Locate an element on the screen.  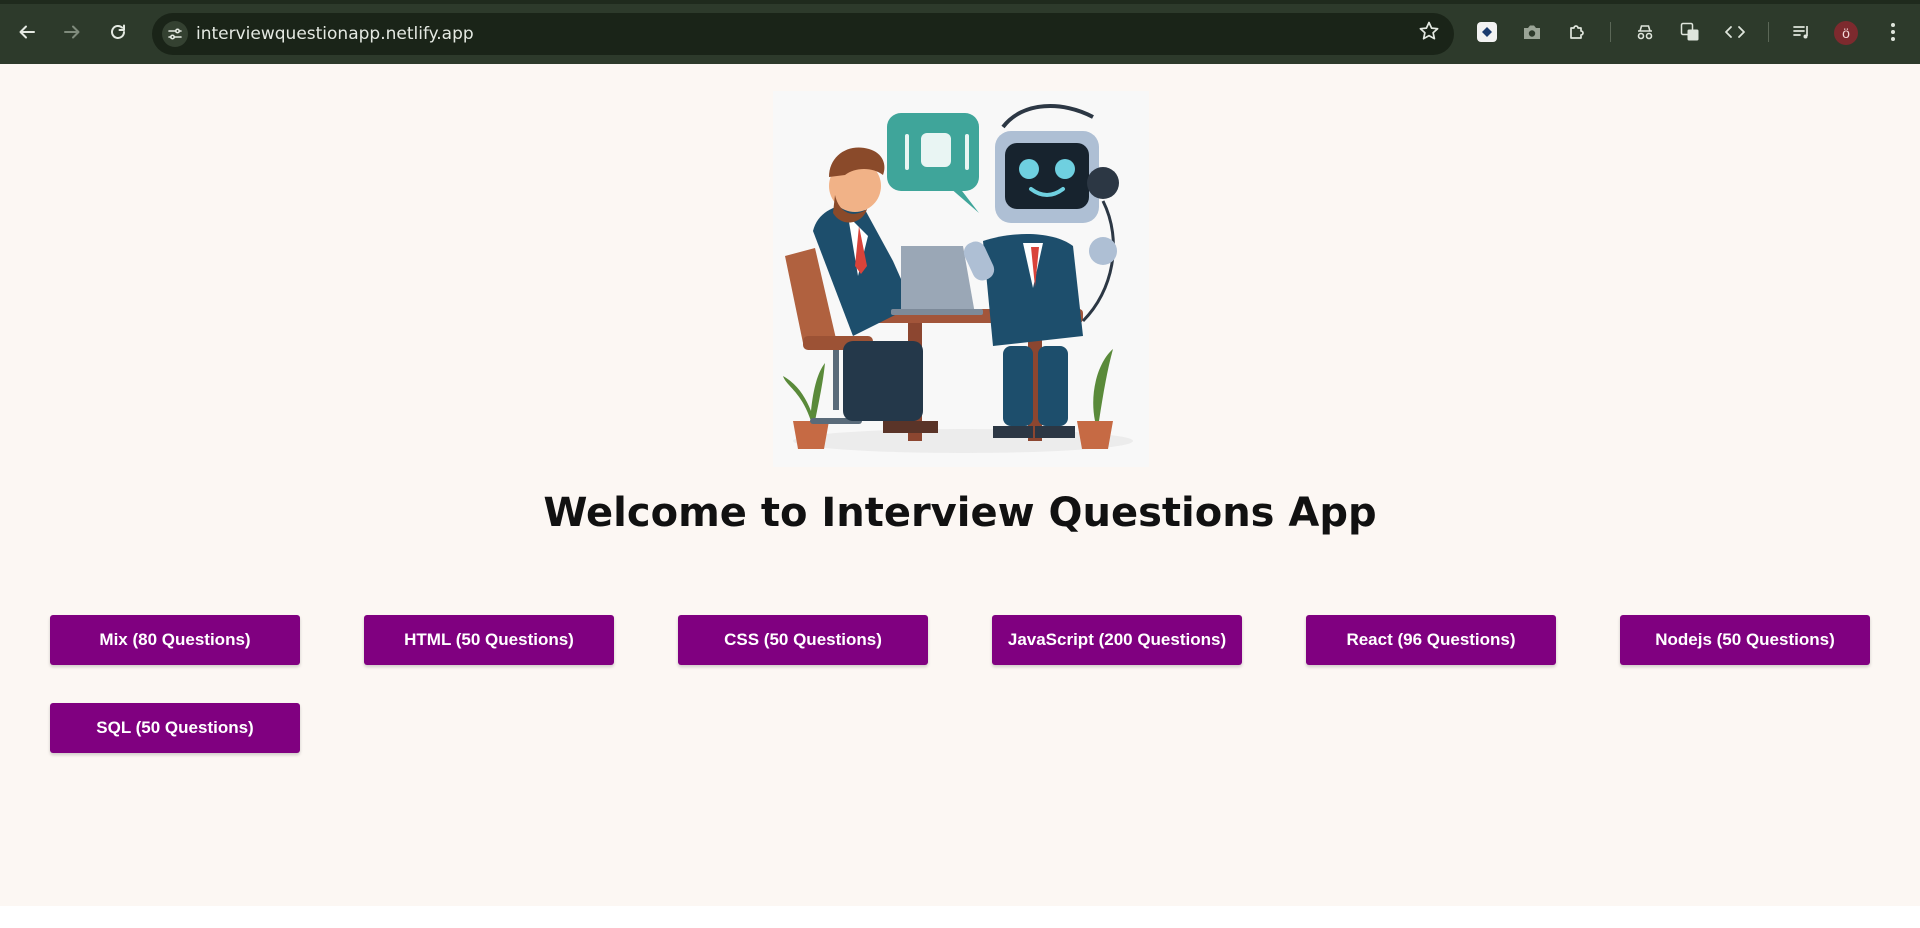
incognito-icon is located at coordinates (1645, 32).